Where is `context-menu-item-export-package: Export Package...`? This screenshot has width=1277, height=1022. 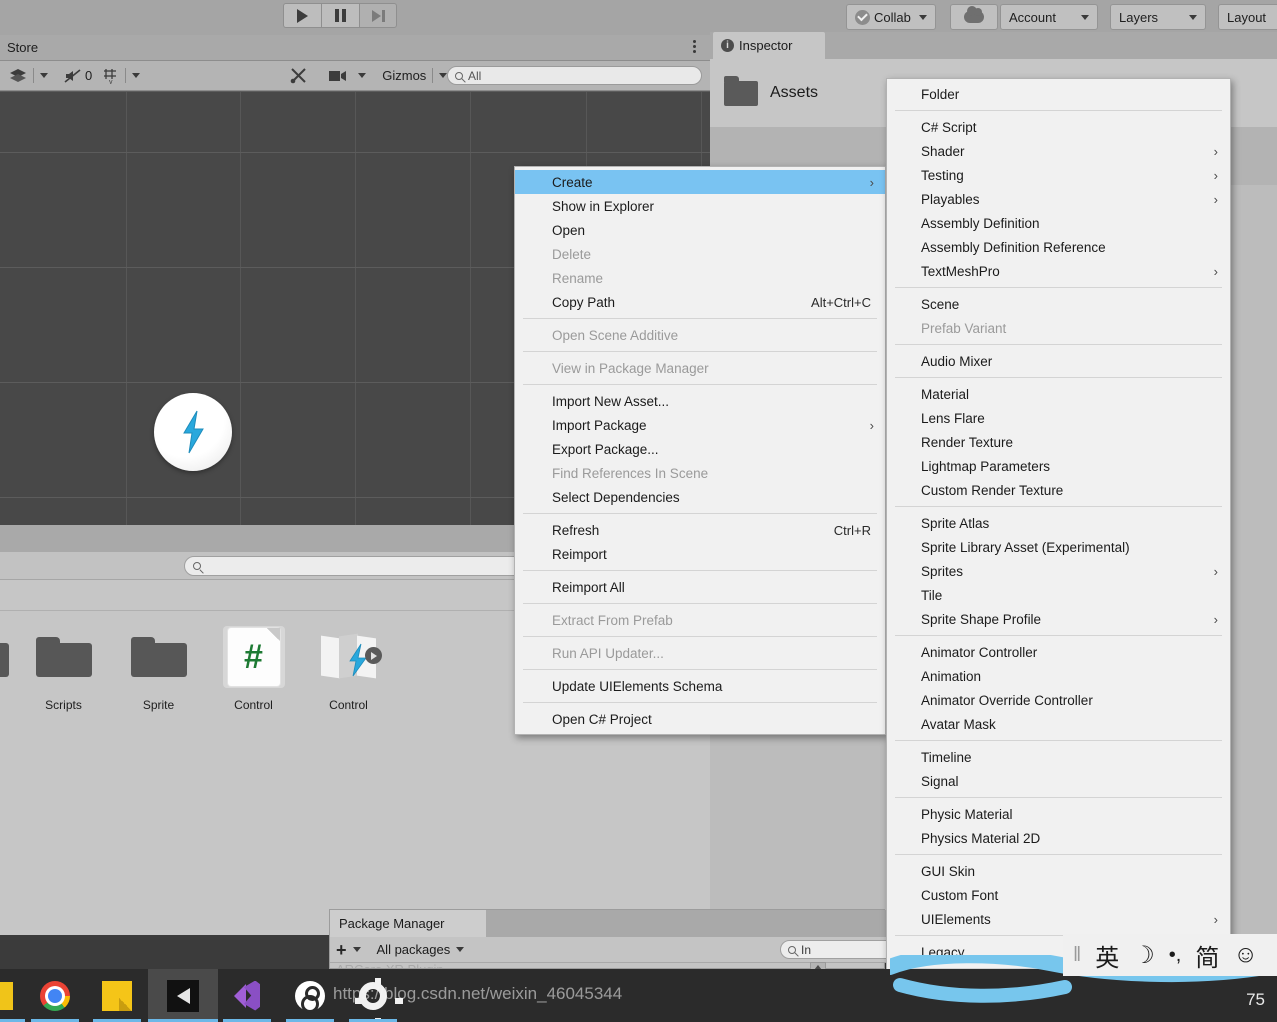
context-menu-item-export-package: Export Package... is located at coordinates (700, 449).